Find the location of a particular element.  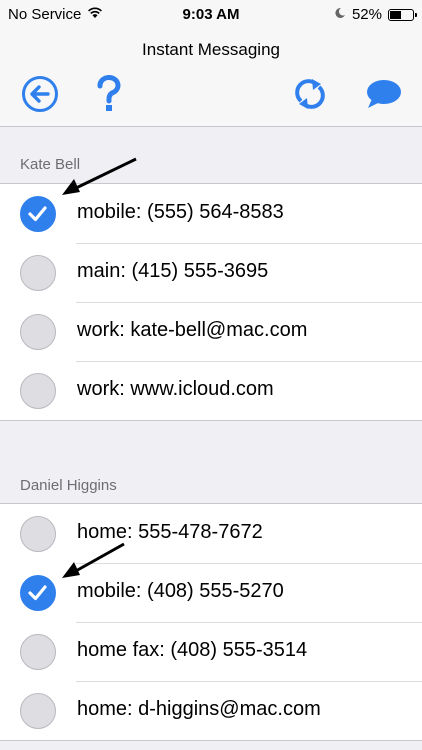

entry-label: home: 555-478-7672 is located at coordinates (170, 532).